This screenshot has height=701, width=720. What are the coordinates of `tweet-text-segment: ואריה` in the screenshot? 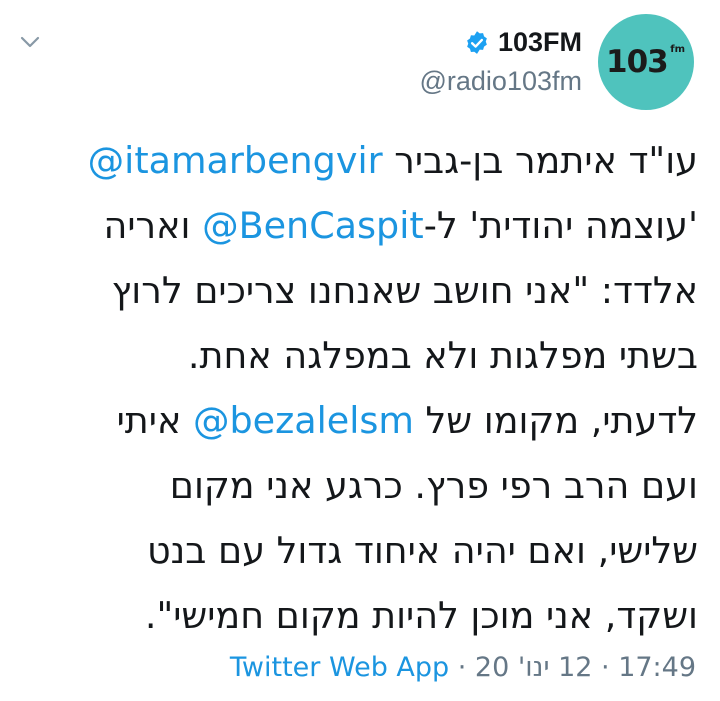 It's located at (153, 225).